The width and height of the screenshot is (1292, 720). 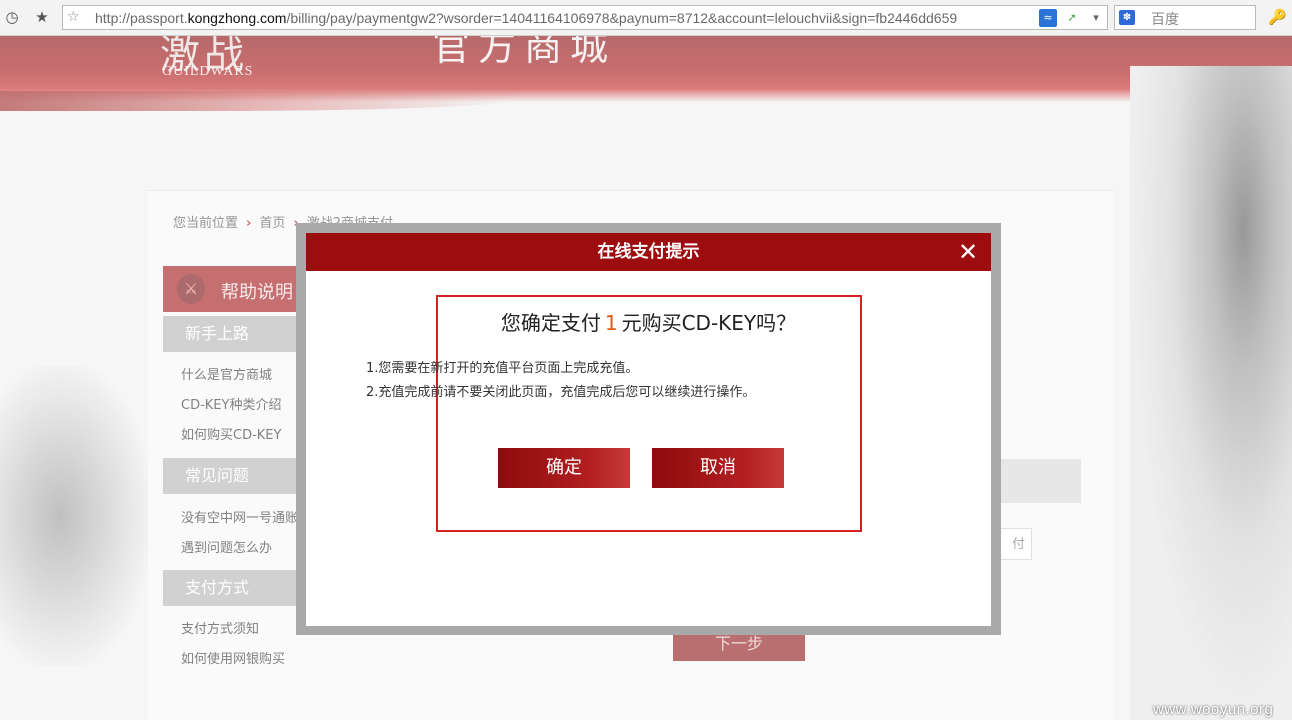 I want to click on note-line: 1.您需要在新打开的充值平台页面上完成充值。, so click(x=502, y=368).